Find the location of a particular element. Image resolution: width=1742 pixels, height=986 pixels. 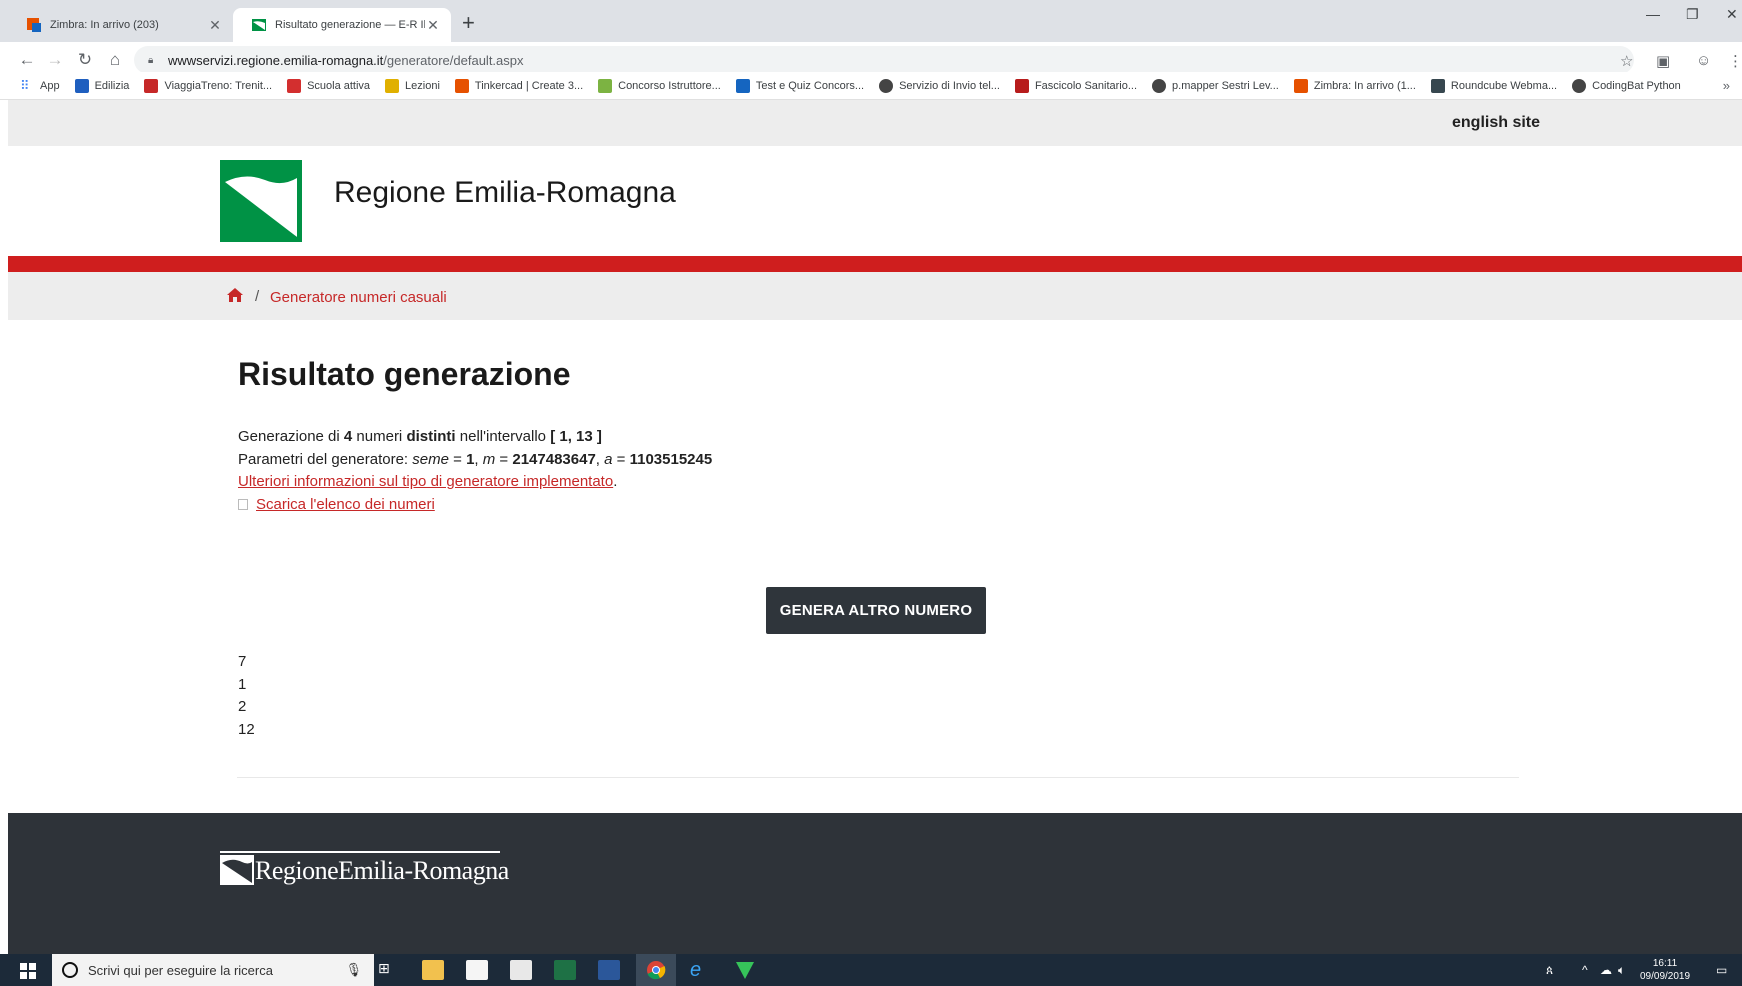

clock-time: 16:11 is located at coordinates (1665, 963).